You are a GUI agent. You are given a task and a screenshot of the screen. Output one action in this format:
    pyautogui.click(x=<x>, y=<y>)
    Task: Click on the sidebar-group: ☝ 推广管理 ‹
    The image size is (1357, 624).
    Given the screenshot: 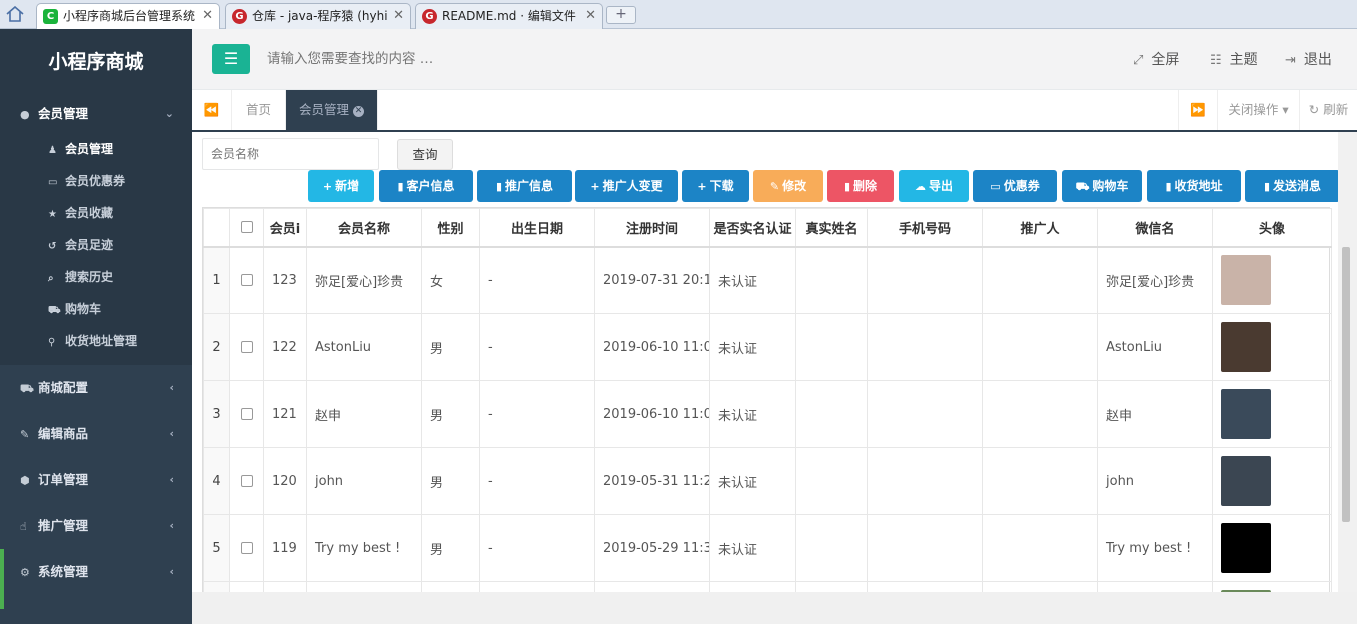 What is the action you would take?
    pyautogui.click(x=96, y=526)
    